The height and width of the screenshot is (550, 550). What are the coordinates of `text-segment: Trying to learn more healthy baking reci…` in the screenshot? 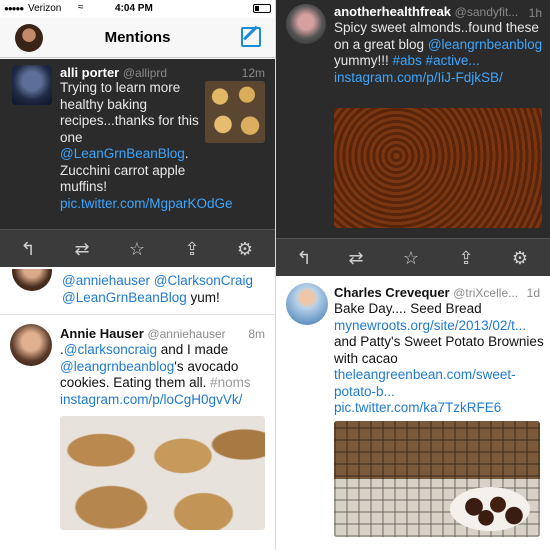 It's located at (129, 112).